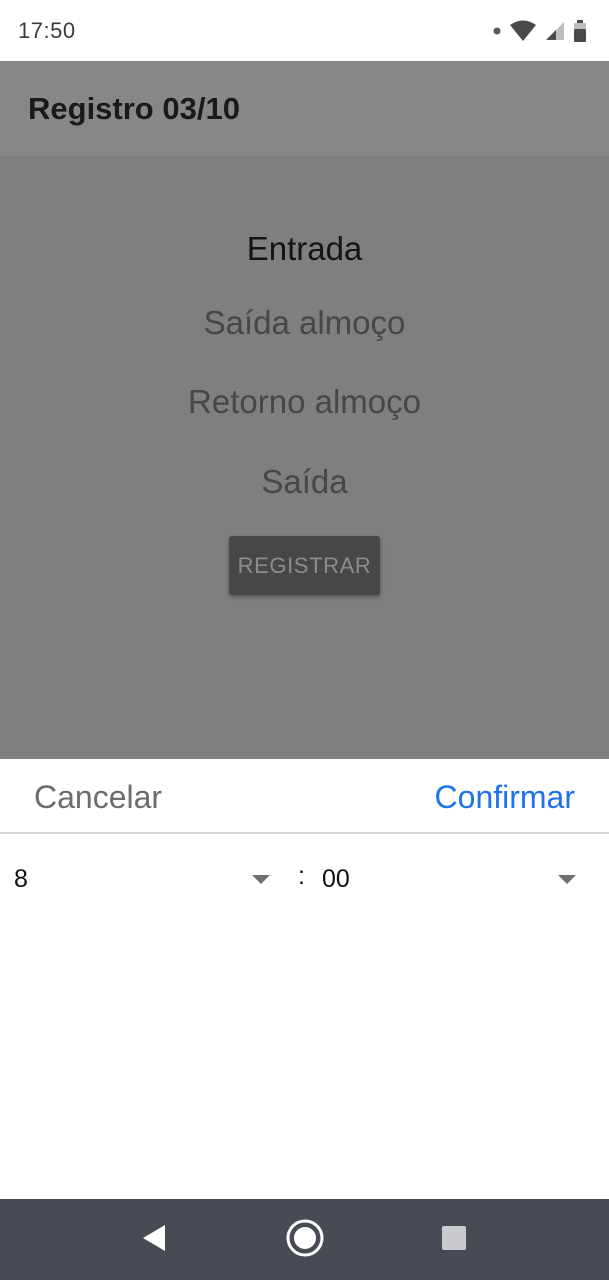  Describe the element at coordinates (304, 323) in the screenshot. I see `option-saida-almoco: Saída almoço` at that location.